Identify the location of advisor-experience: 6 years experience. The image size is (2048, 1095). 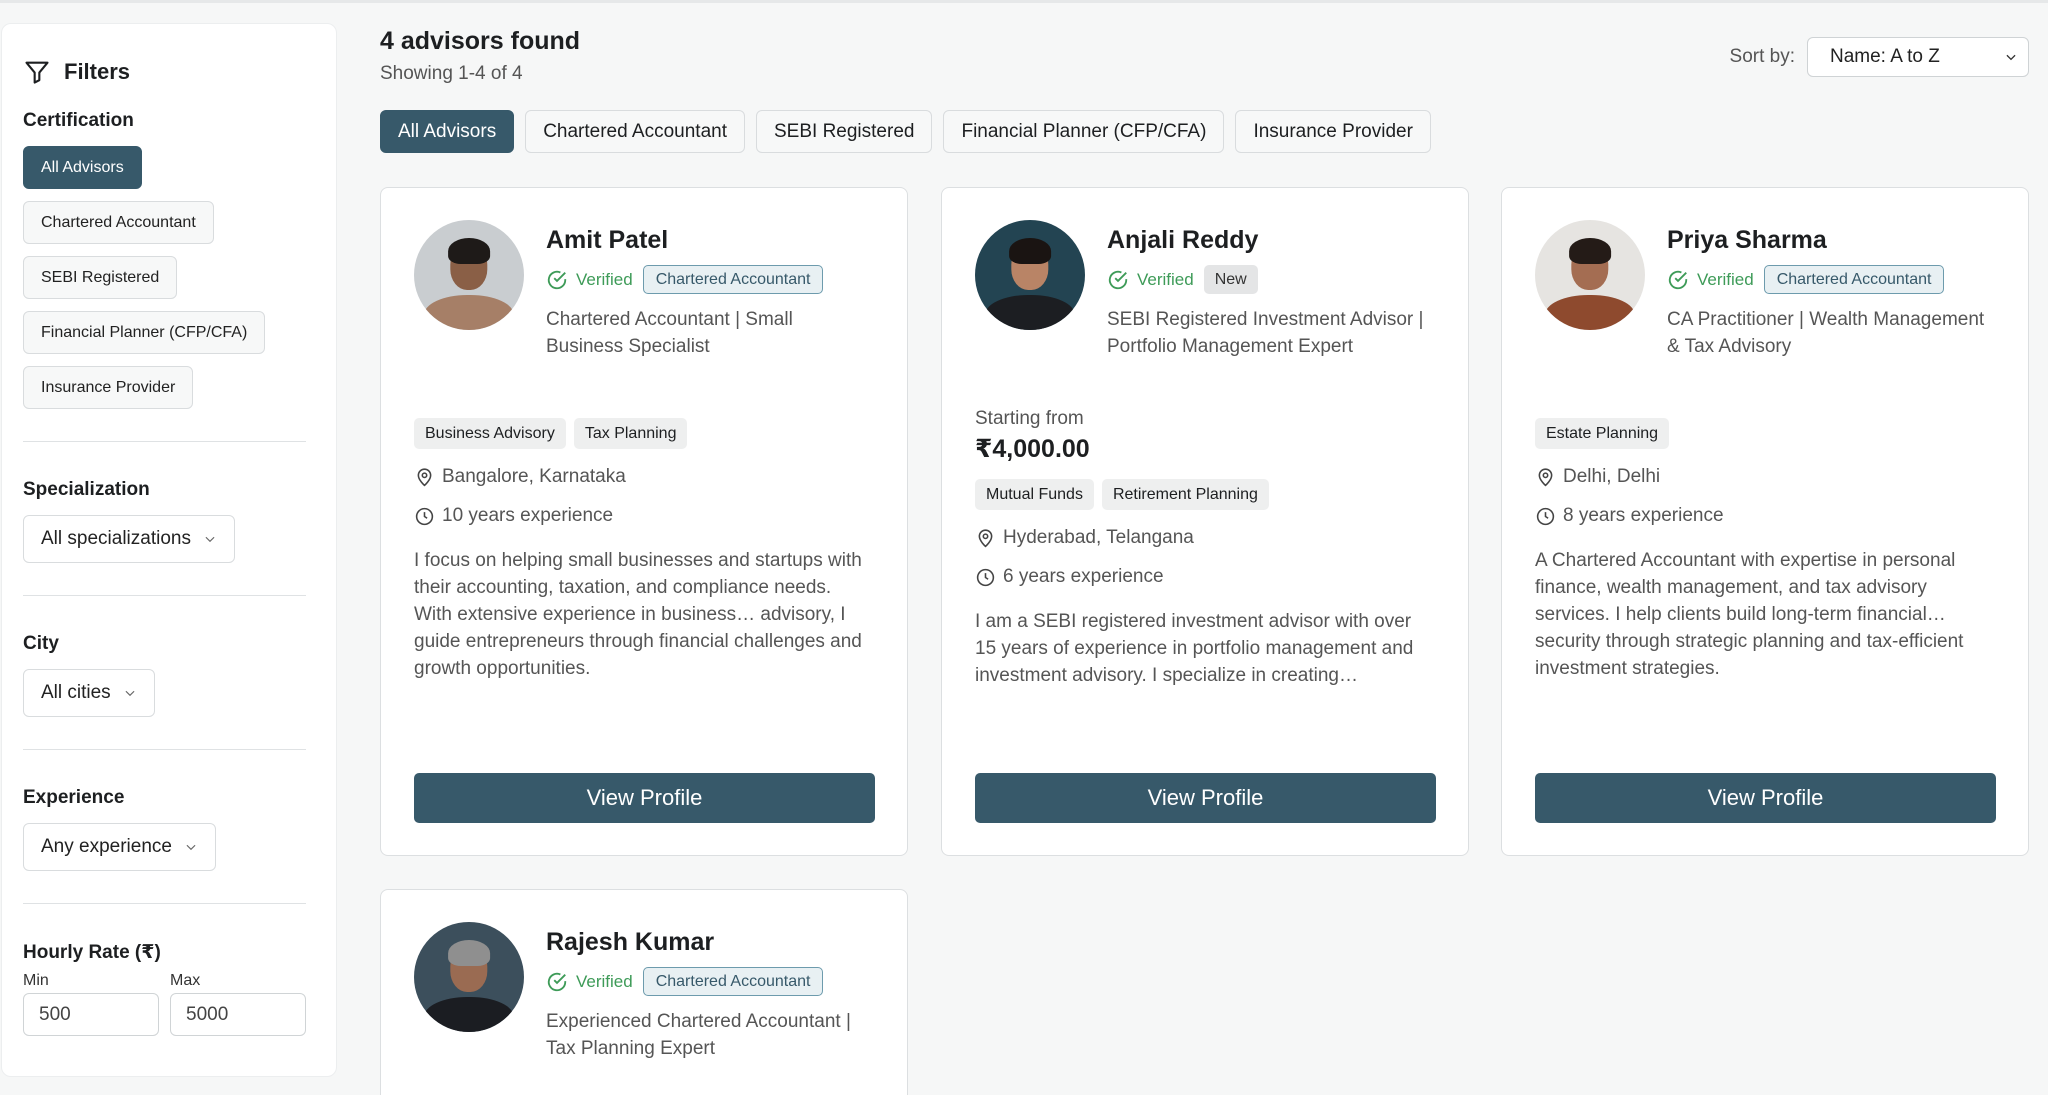
(1205, 577).